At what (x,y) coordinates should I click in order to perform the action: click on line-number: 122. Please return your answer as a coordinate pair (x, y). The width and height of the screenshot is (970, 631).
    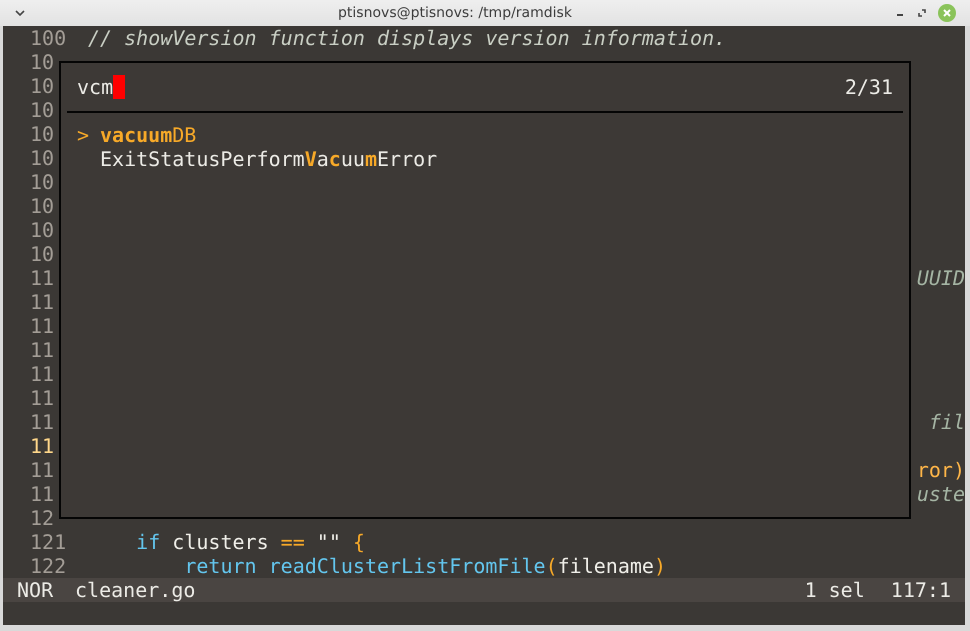
    Looking at the image, I should click on (48, 566).